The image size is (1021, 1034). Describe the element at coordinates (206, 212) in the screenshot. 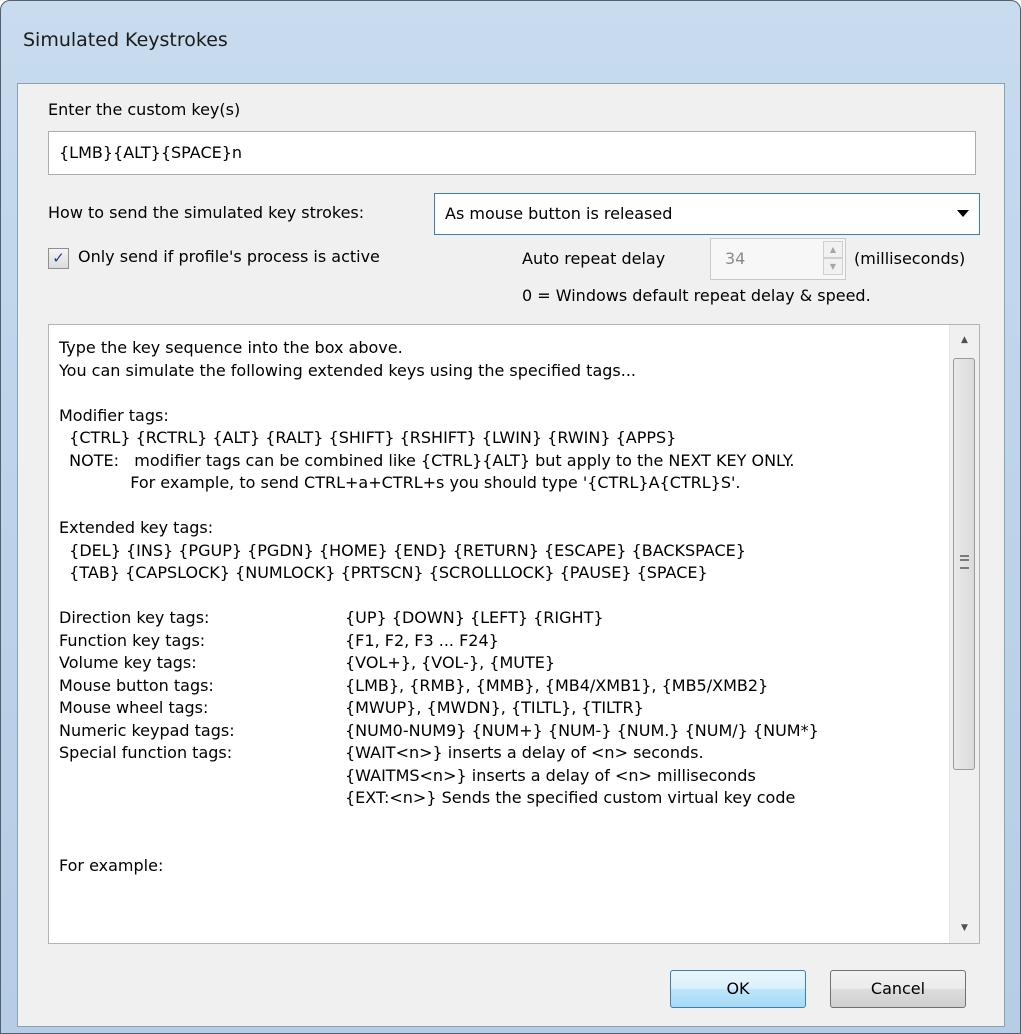

I see `send-mode-label: How to send the simulated key strokes:` at that location.